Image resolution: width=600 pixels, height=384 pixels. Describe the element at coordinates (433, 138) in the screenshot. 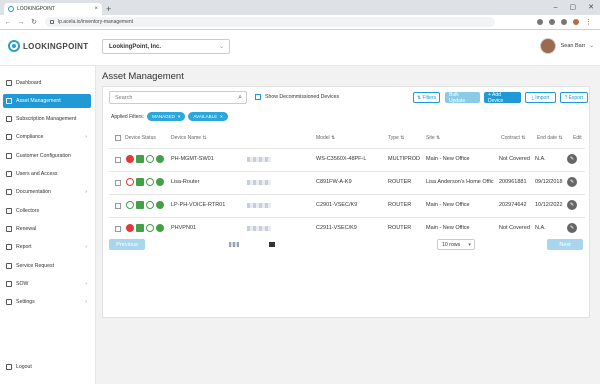

I see `header-site: Site ⇅` at that location.